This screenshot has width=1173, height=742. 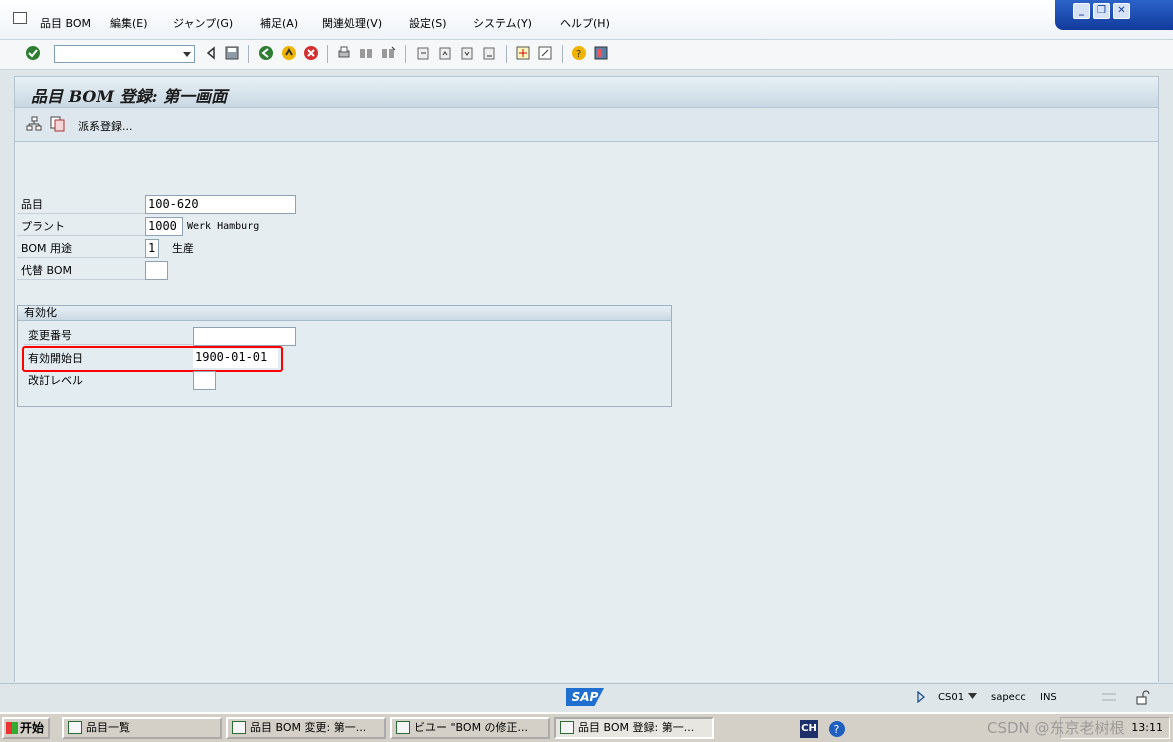 What do you see at coordinates (266, 53) in the screenshot?
I see `back-icon` at bounding box center [266, 53].